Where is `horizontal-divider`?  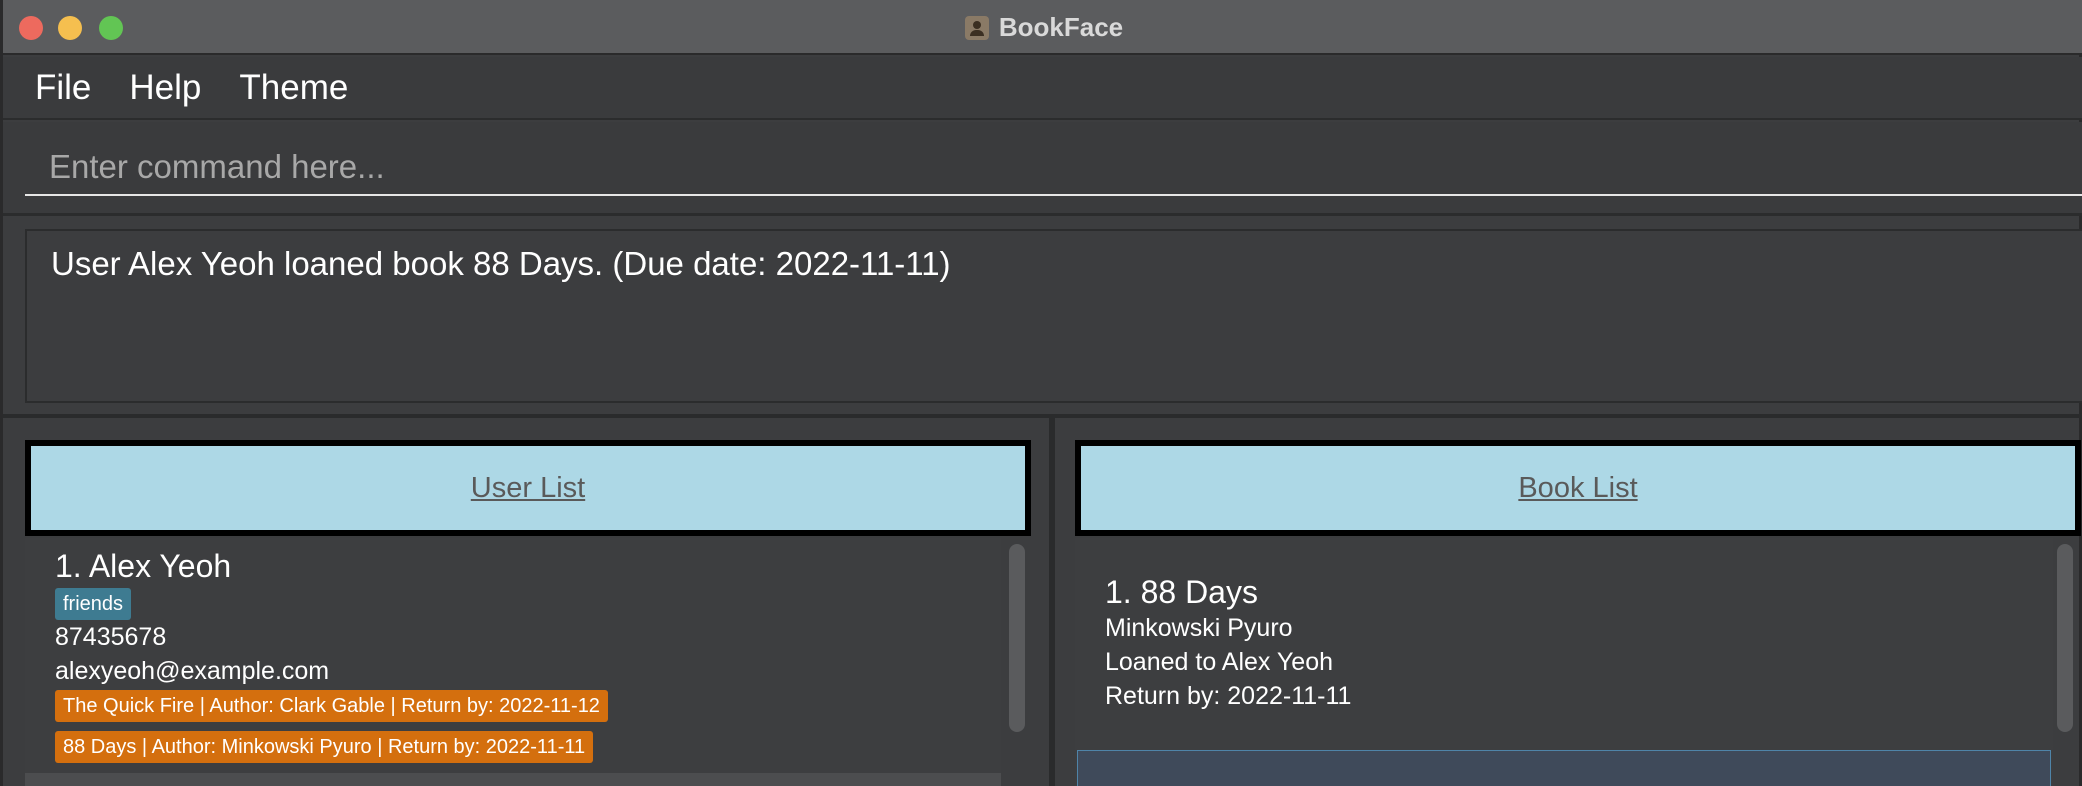 horizontal-divider is located at coordinates (1042, 416).